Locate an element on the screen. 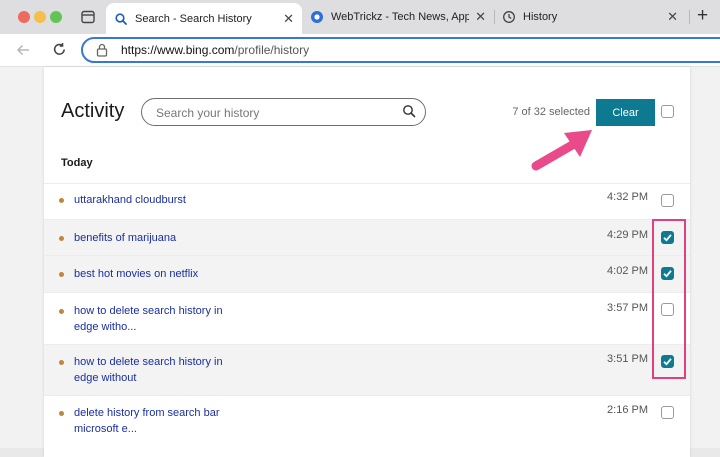  history-row: uttarakhand cloudburst 4:32 PM is located at coordinates (367, 201).